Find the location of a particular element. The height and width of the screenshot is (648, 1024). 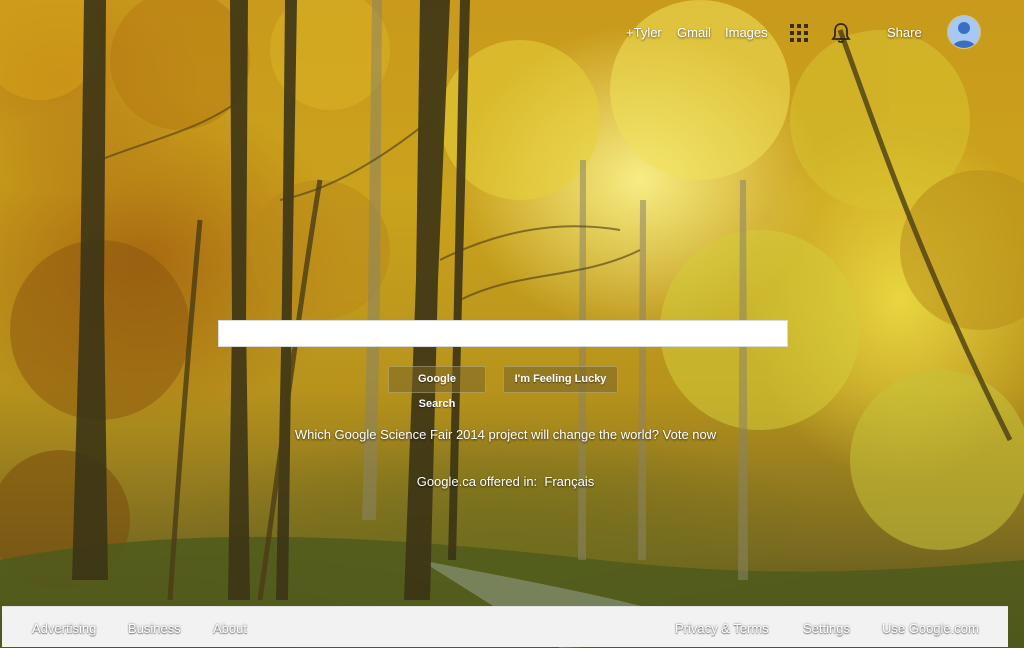

promo-vote-link: Vote now is located at coordinates (690, 434).